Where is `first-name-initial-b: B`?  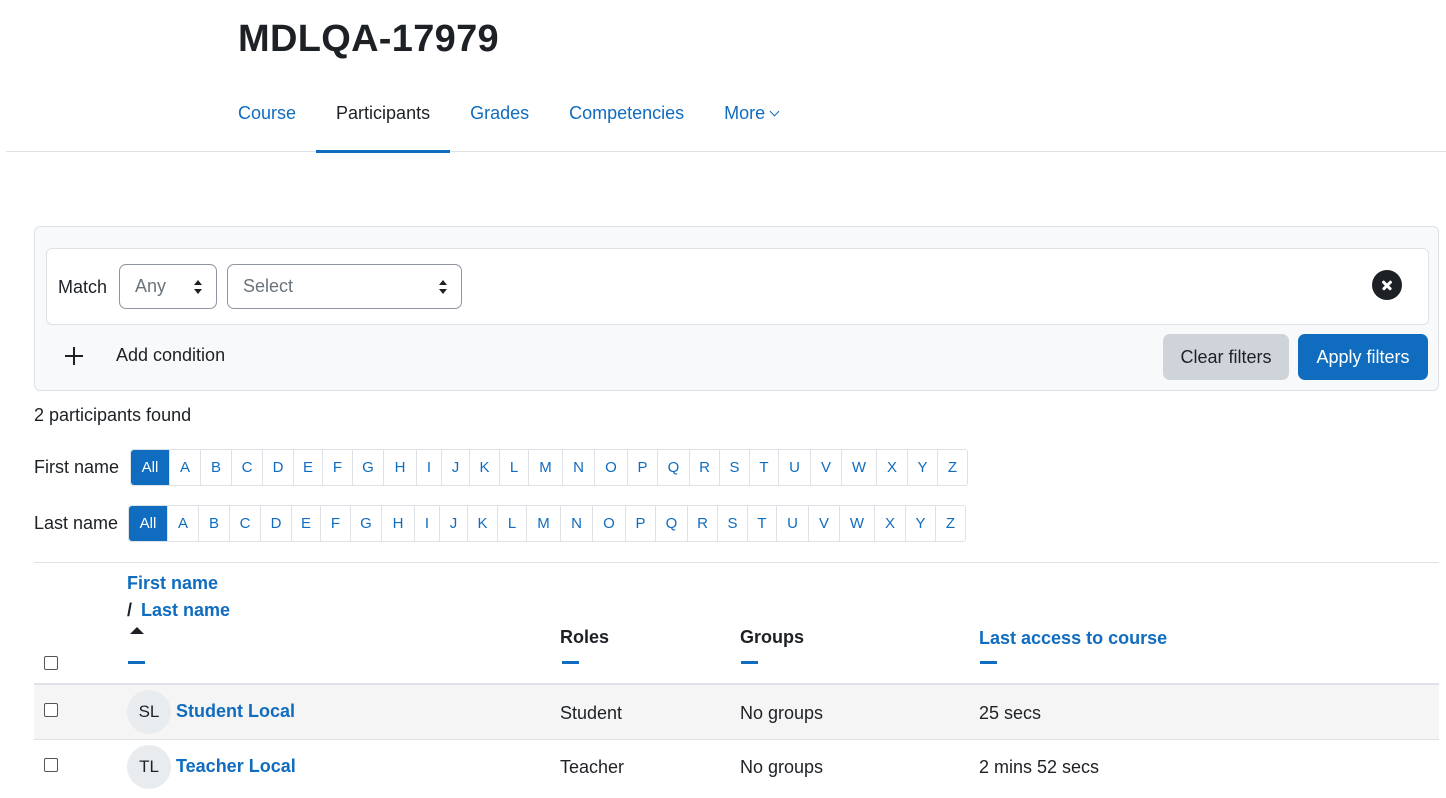
first-name-initial-b: B is located at coordinates (215, 467).